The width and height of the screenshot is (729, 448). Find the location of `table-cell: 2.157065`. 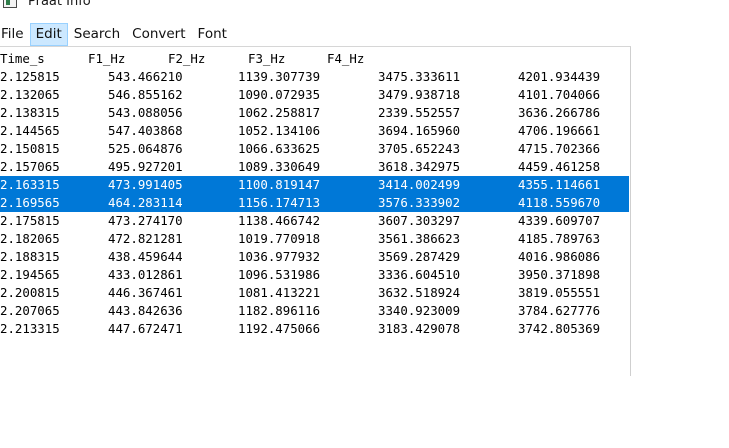

table-cell: 2.157065 is located at coordinates (30, 166).